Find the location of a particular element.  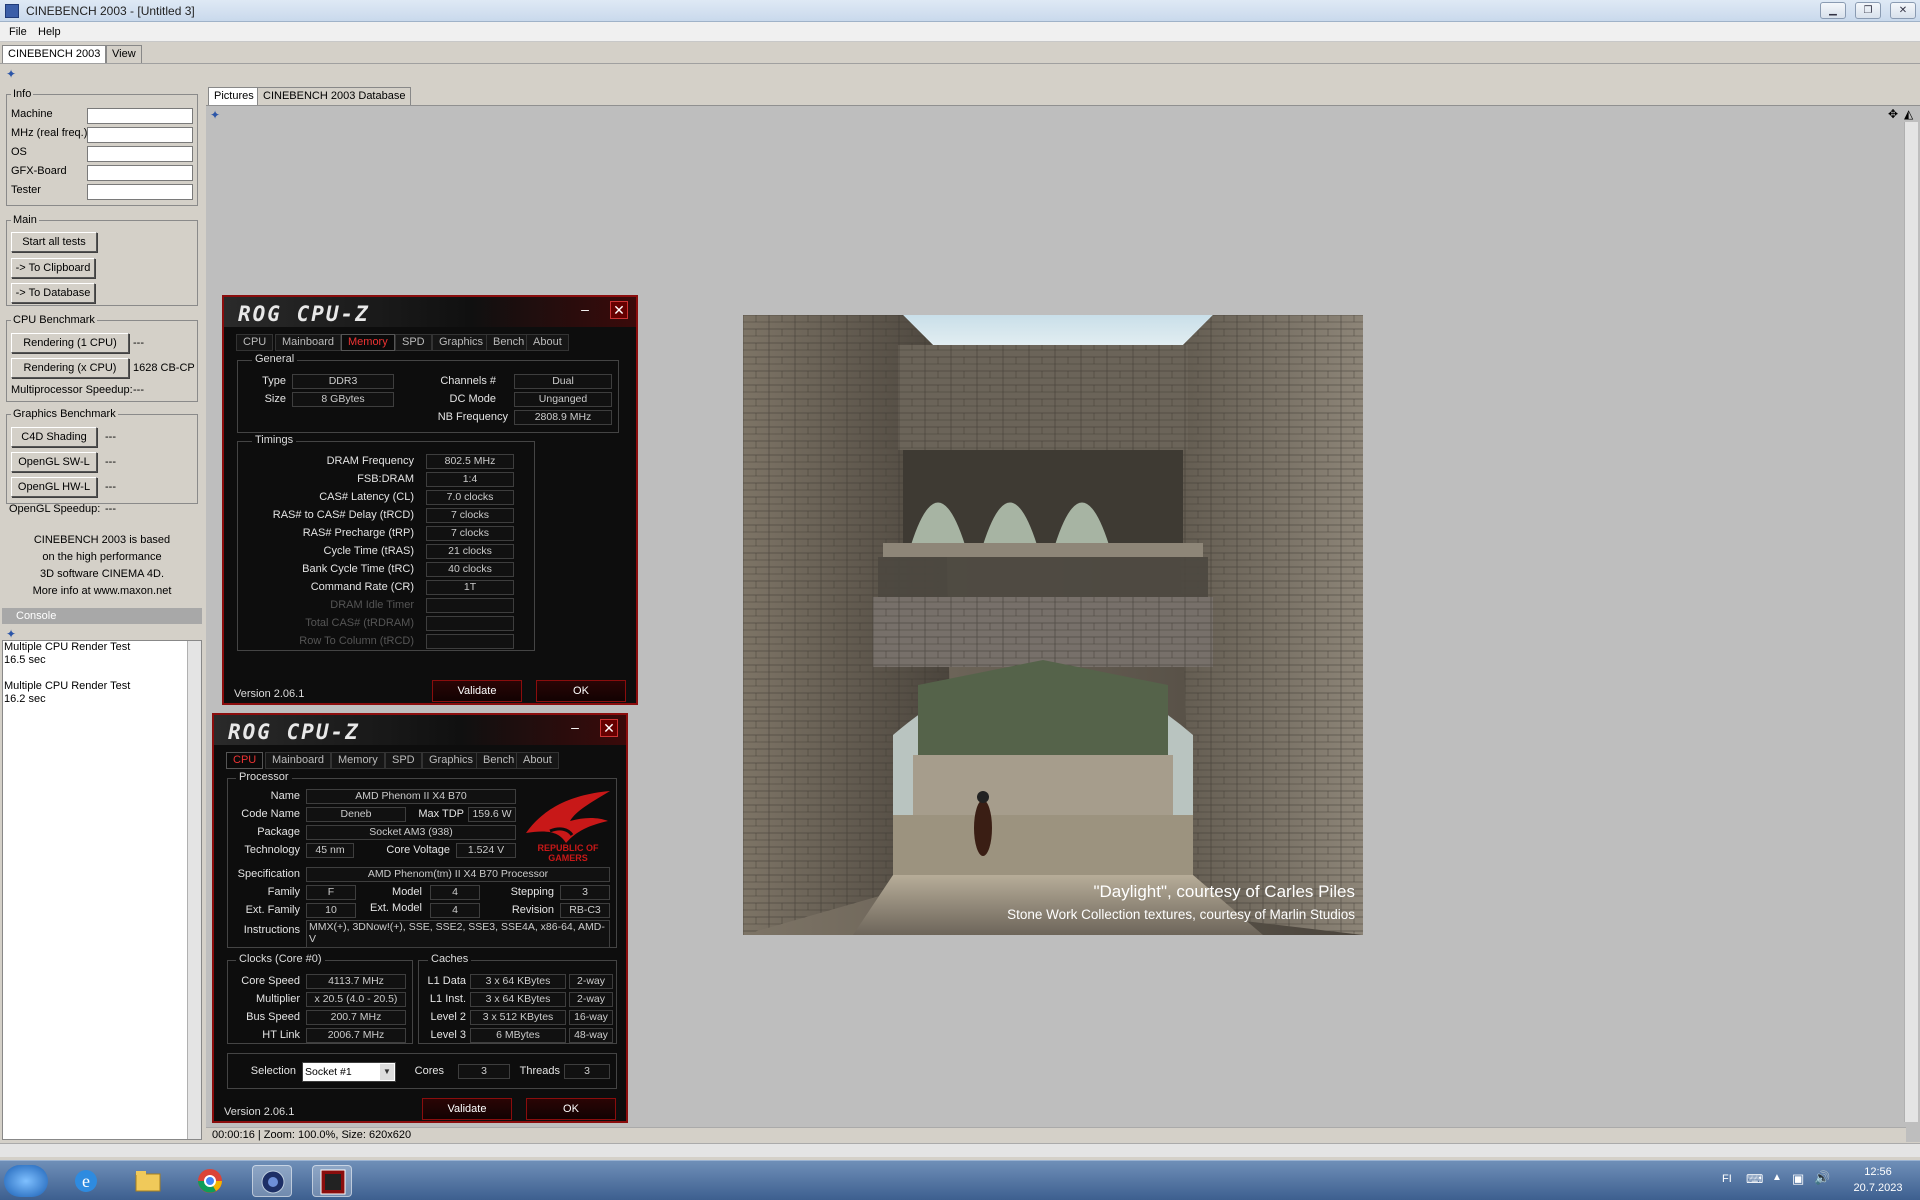

menu-file: File is located at coordinates (18, 32).